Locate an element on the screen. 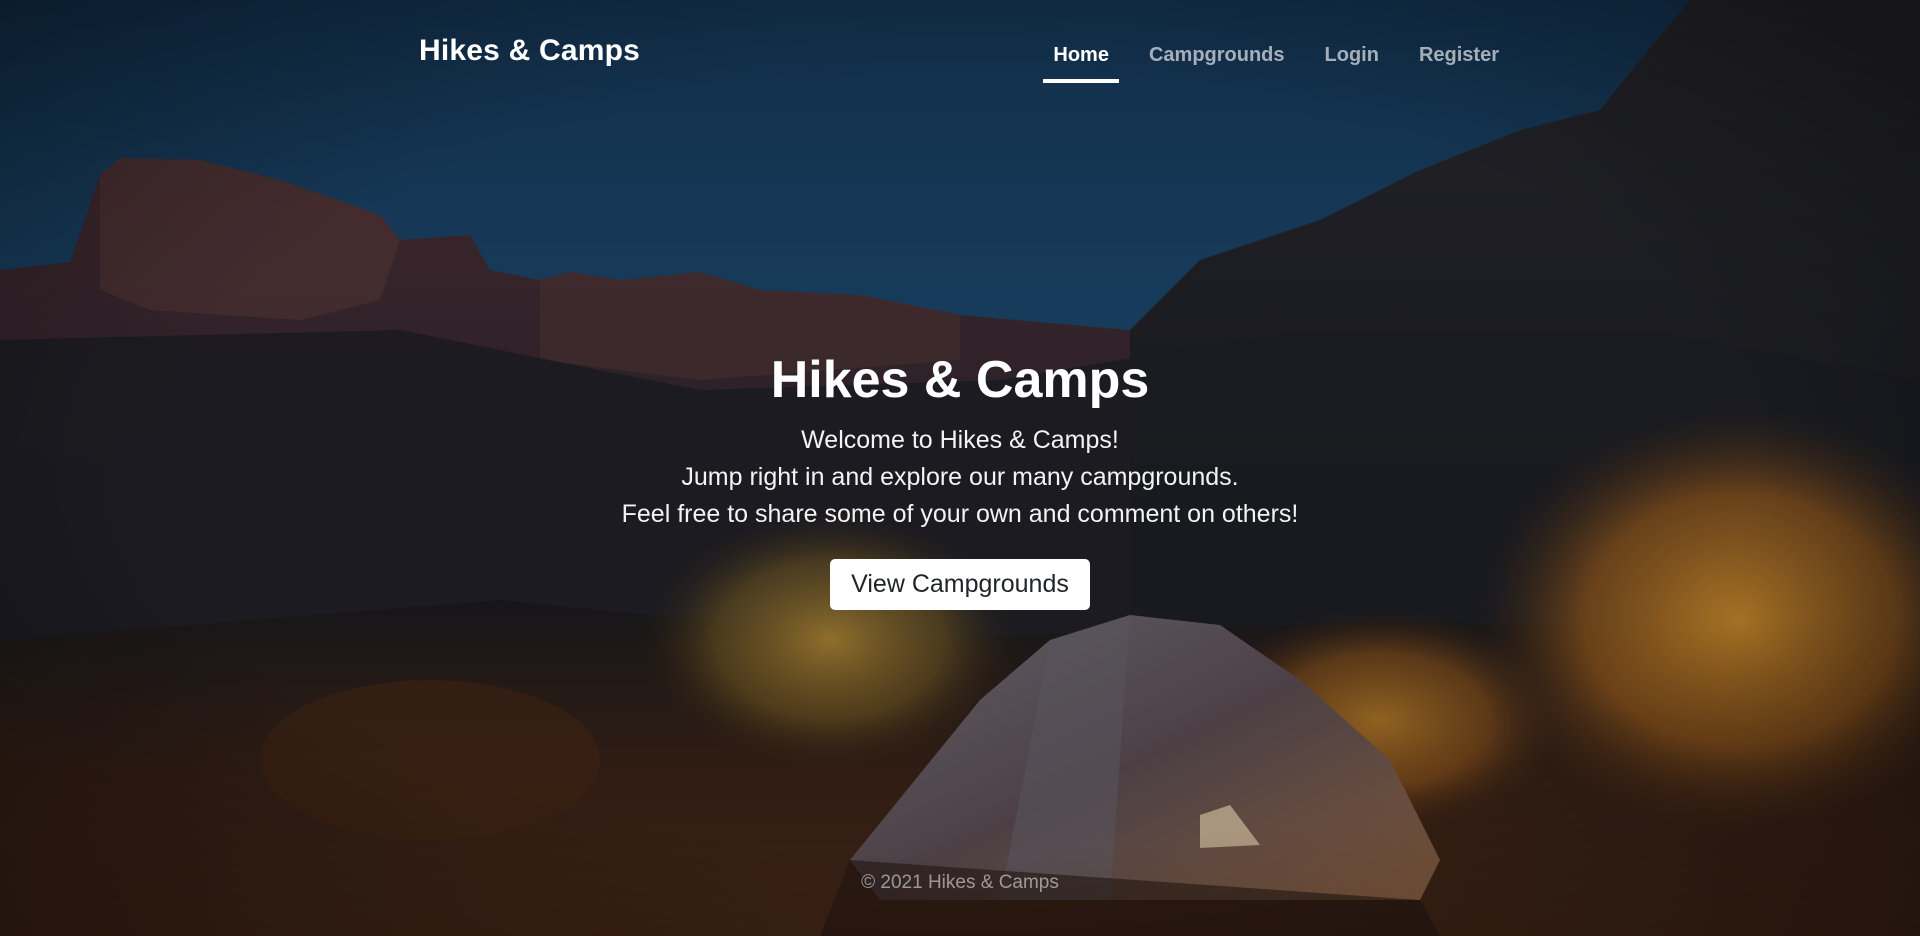 The height and width of the screenshot is (936, 1920). nav-campgrounds-link: Campgrounds is located at coordinates (1217, 61).